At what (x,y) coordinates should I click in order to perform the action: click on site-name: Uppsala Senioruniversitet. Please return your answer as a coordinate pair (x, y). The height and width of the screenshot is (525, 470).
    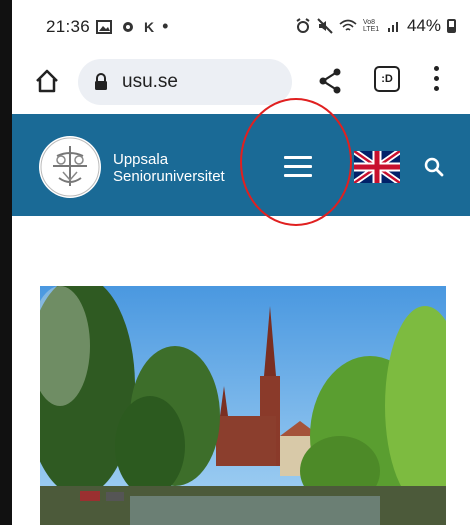
    Looking at the image, I should click on (169, 168).